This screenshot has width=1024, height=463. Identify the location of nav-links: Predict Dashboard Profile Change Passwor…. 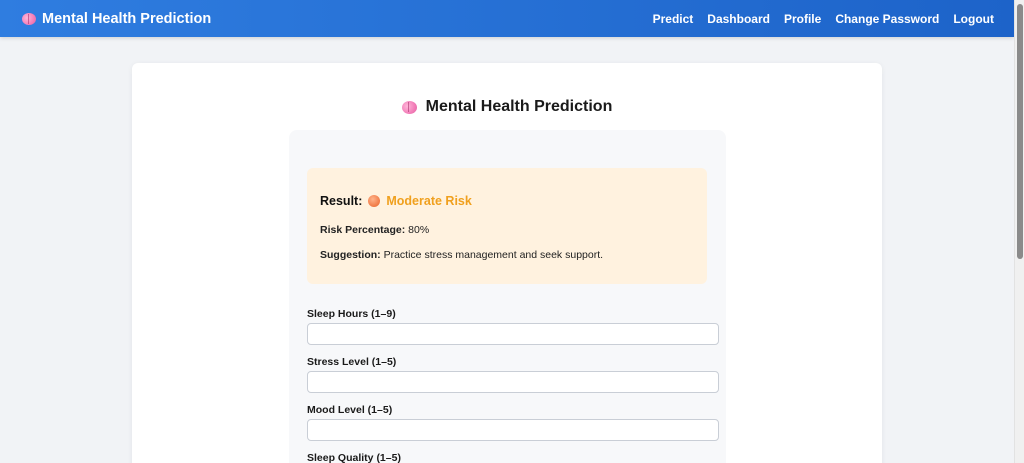
(823, 19).